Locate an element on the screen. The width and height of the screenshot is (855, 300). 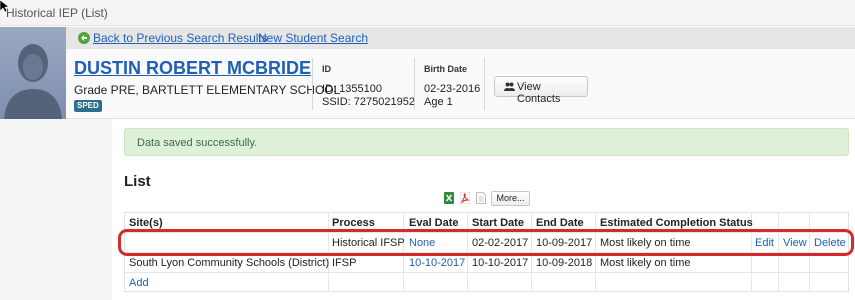
student-photo is located at coordinates (33, 73).